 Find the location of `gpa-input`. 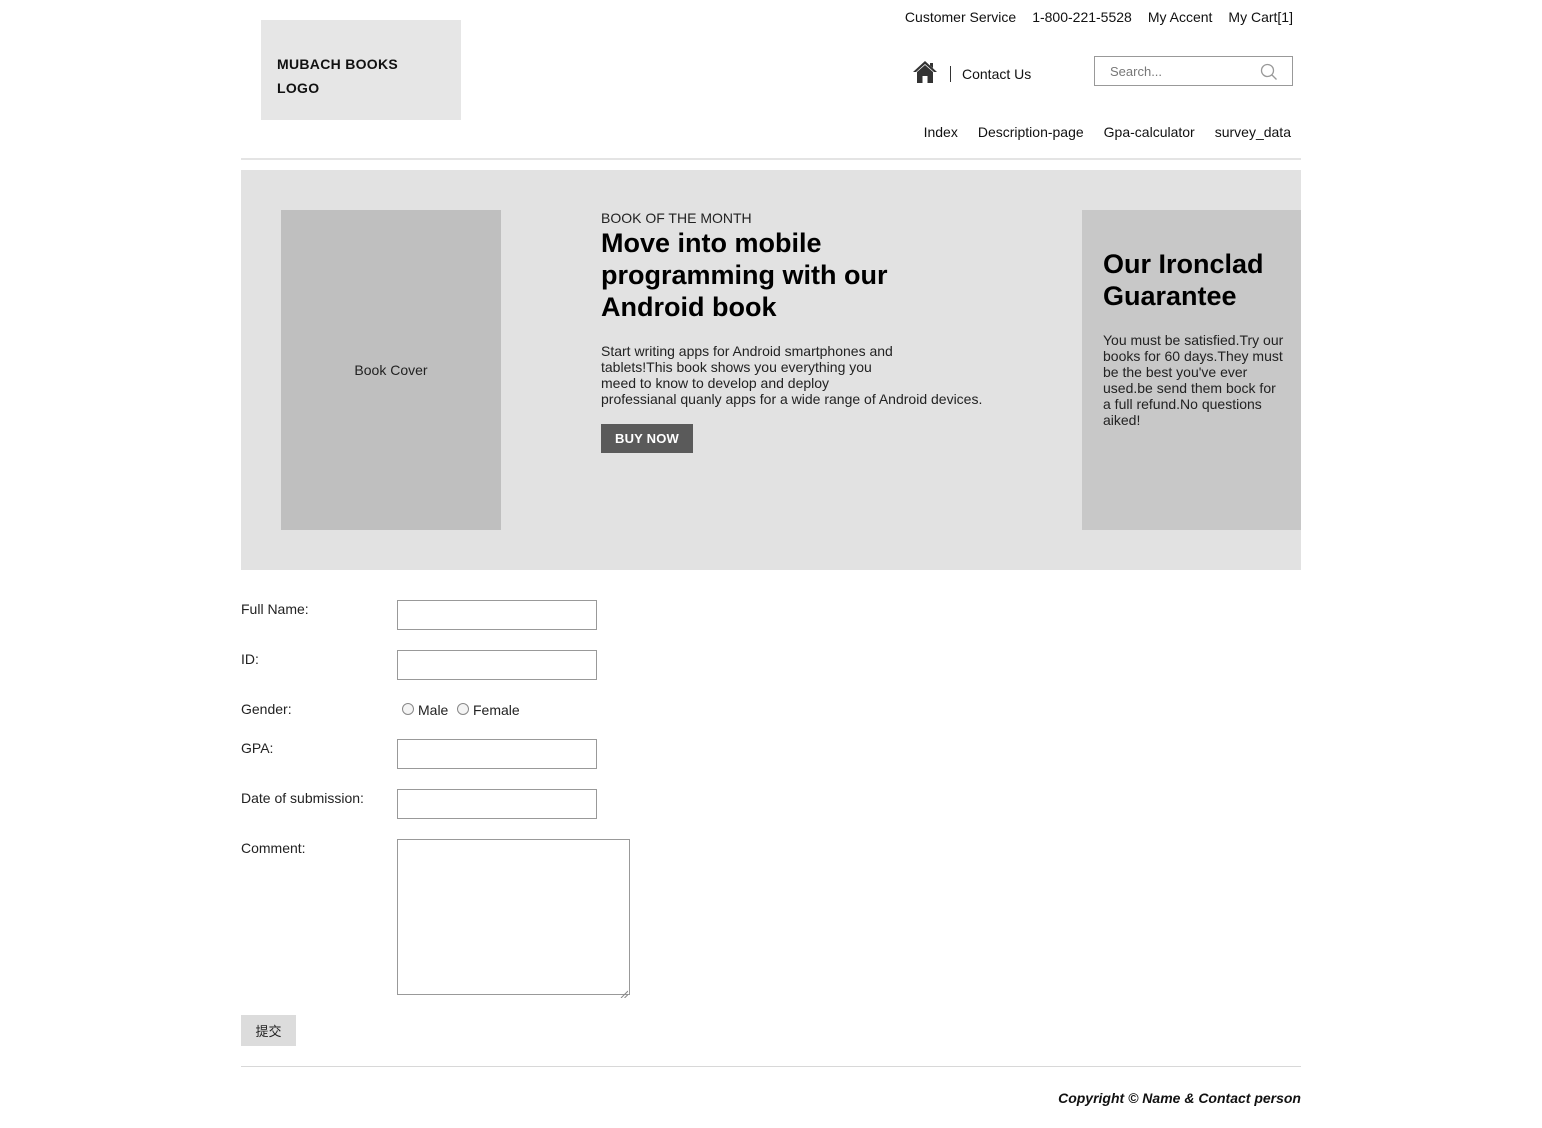

gpa-input is located at coordinates (497, 754).